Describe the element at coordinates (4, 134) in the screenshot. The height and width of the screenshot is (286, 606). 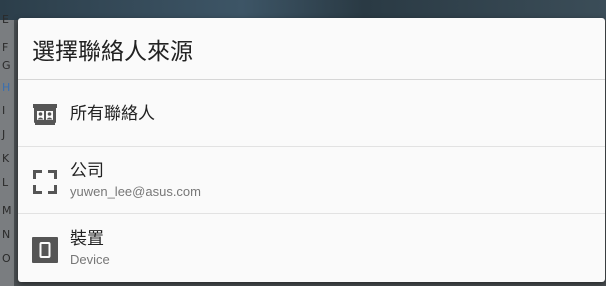
I see `index-letter: J` at that location.